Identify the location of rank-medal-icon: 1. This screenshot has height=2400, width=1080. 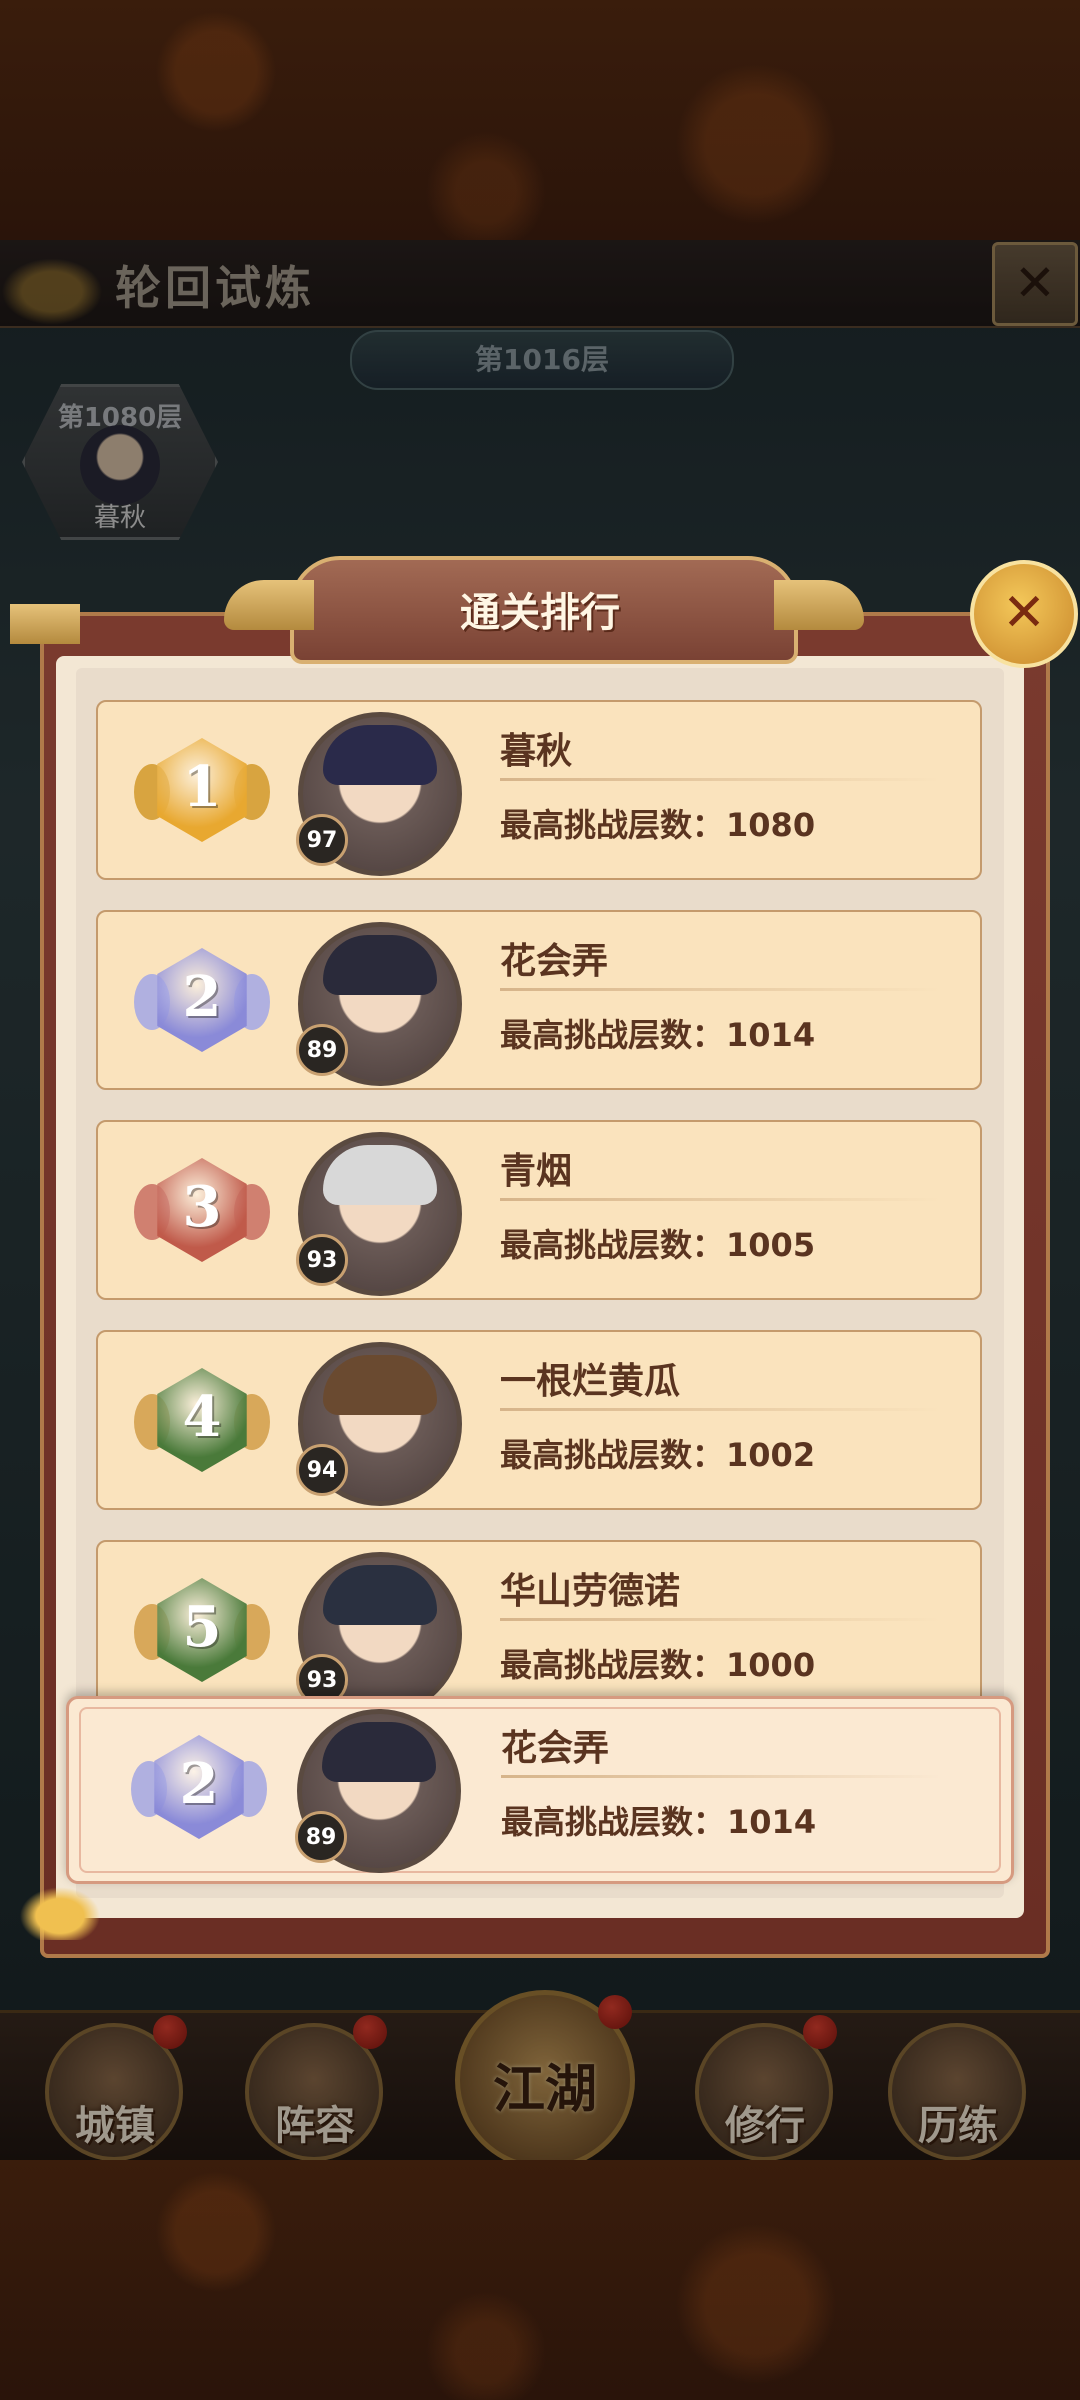
(202, 792).